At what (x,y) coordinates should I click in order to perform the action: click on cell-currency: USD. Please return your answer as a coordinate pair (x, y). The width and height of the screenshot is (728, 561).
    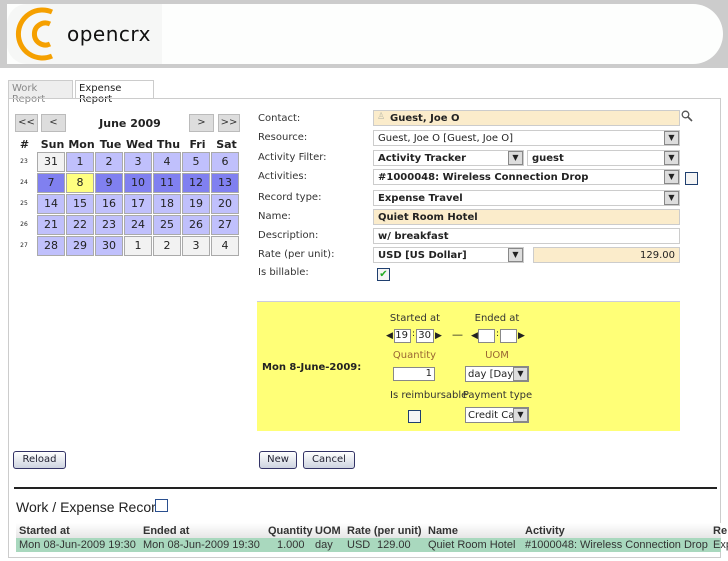
    Looking at the image, I should click on (359, 545).